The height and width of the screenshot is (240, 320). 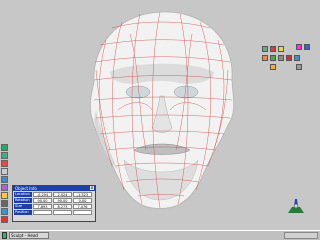 I want to click on cube-icon, so click(x=265, y=49).